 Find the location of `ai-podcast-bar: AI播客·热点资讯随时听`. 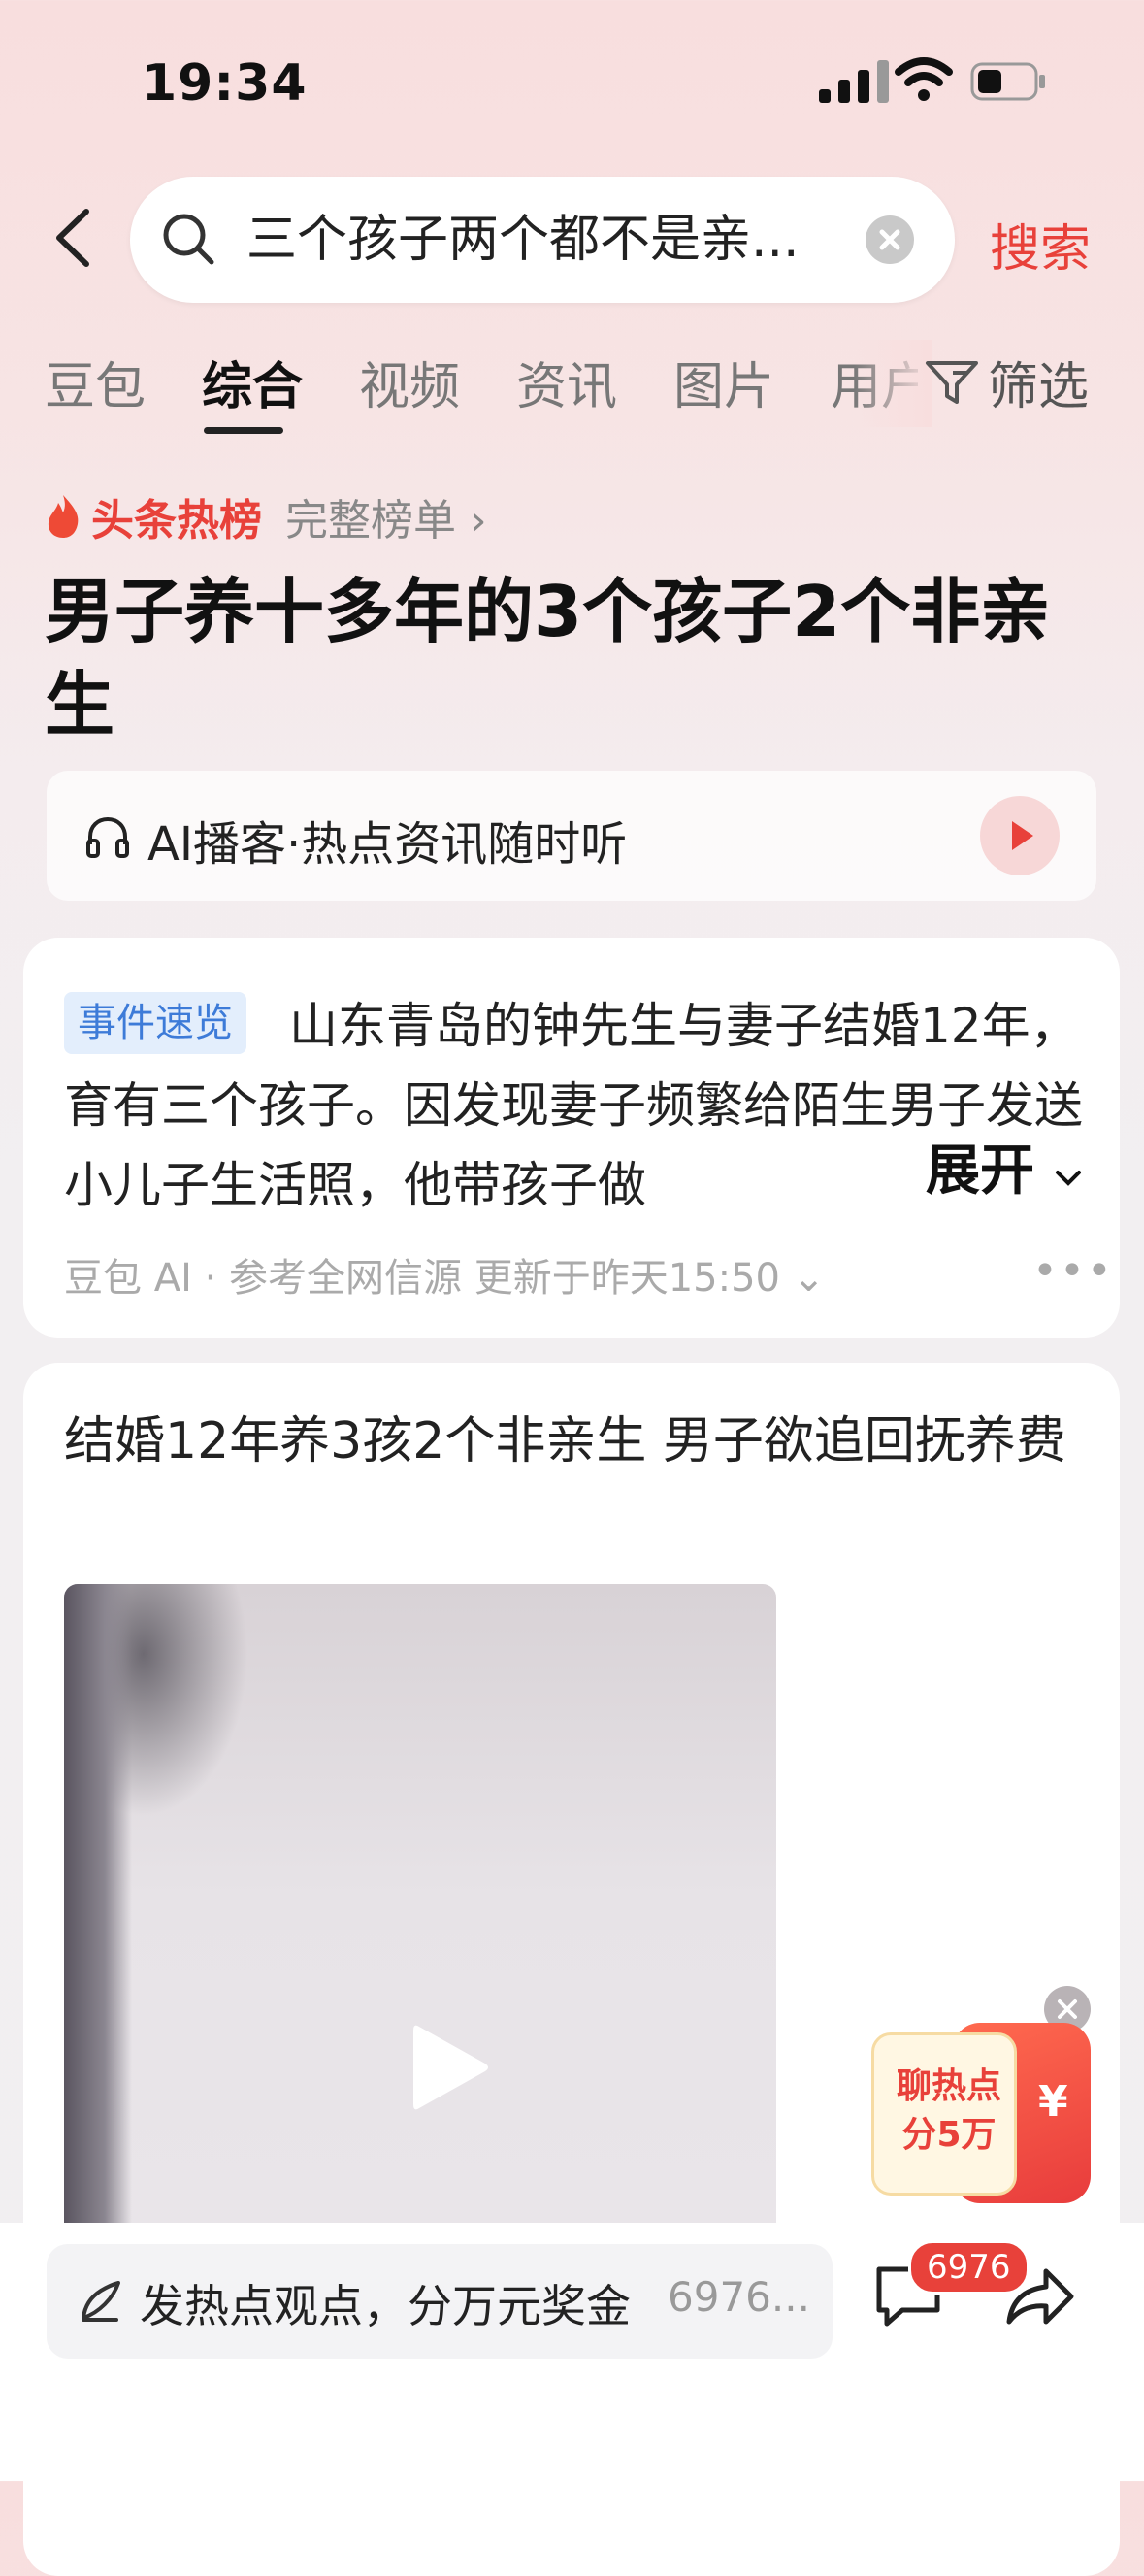

ai-podcast-bar: AI播客·热点资讯随时听 is located at coordinates (571, 836).